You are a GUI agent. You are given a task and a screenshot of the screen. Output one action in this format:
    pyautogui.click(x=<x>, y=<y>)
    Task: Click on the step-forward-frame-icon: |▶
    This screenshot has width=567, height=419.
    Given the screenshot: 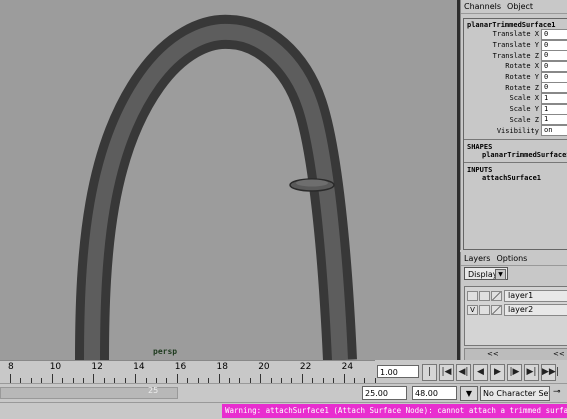 What is the action you would take?
    pyautogui.click(x=514, y=372)
    